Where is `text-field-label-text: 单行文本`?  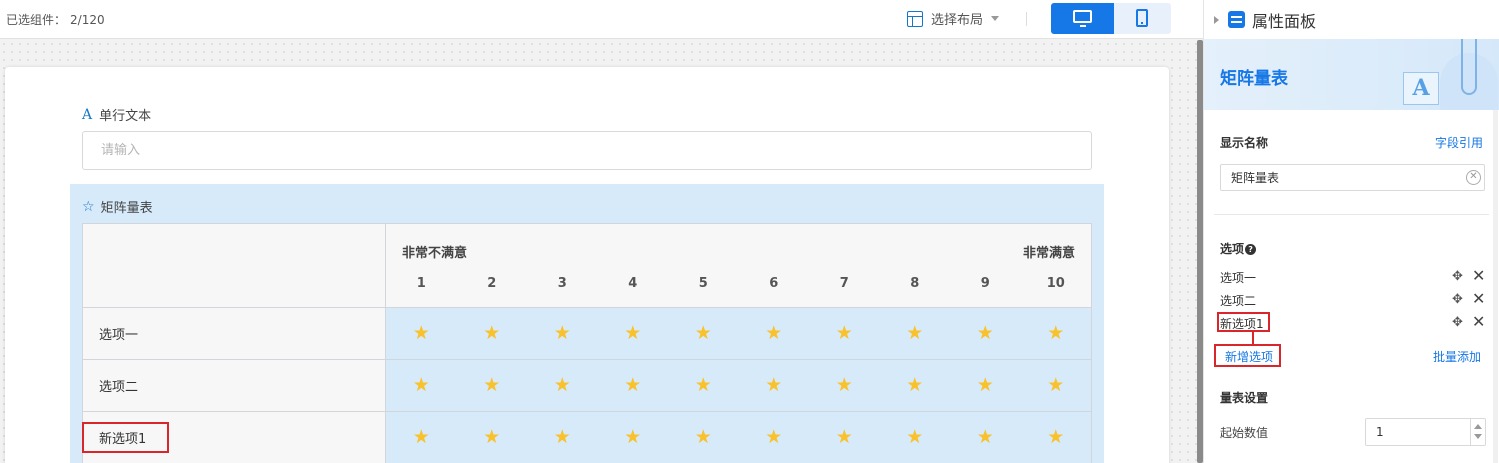 text-field-label-text: 单行文本 is located at coordinates (125, 116).